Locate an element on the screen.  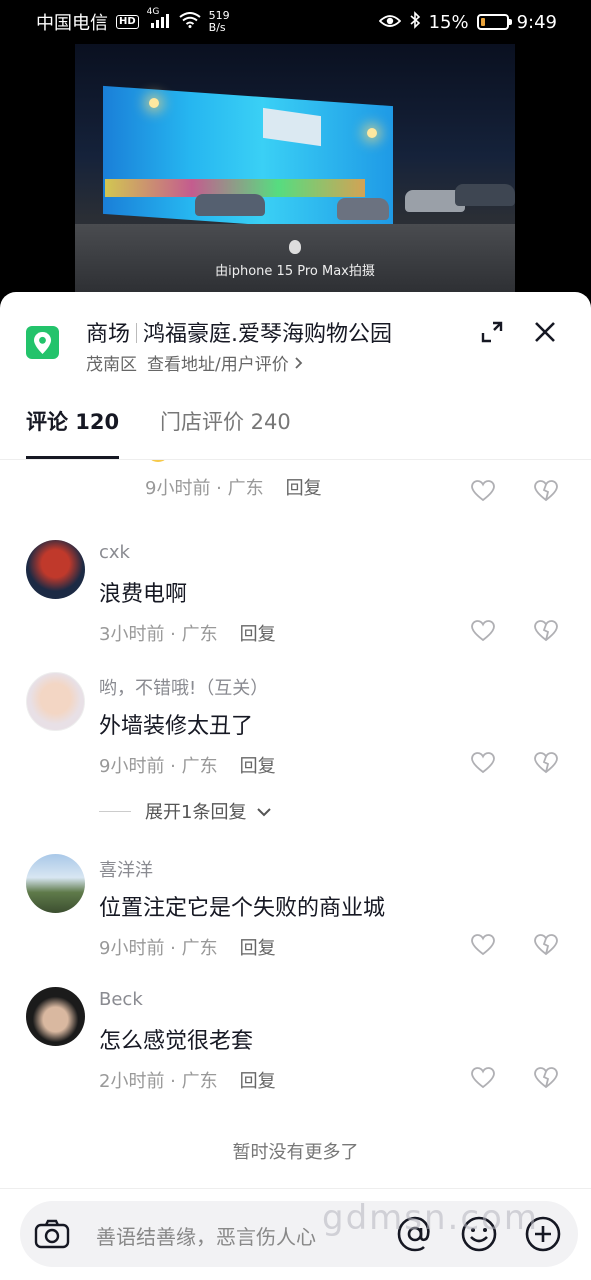
eye-icon is located at coordinates (389, 22).